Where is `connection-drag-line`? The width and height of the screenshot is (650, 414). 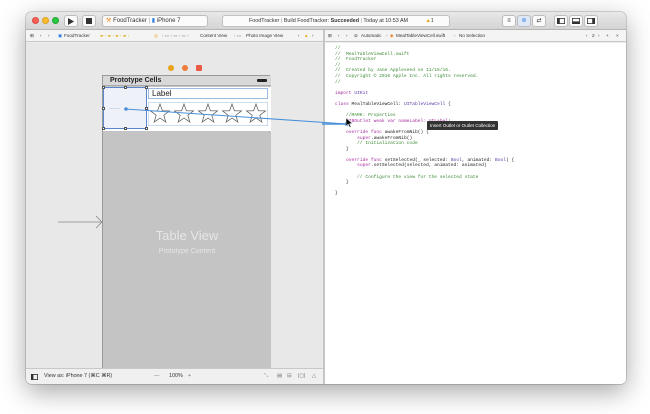
connection-drag-line is located at coordinates (237, 117).